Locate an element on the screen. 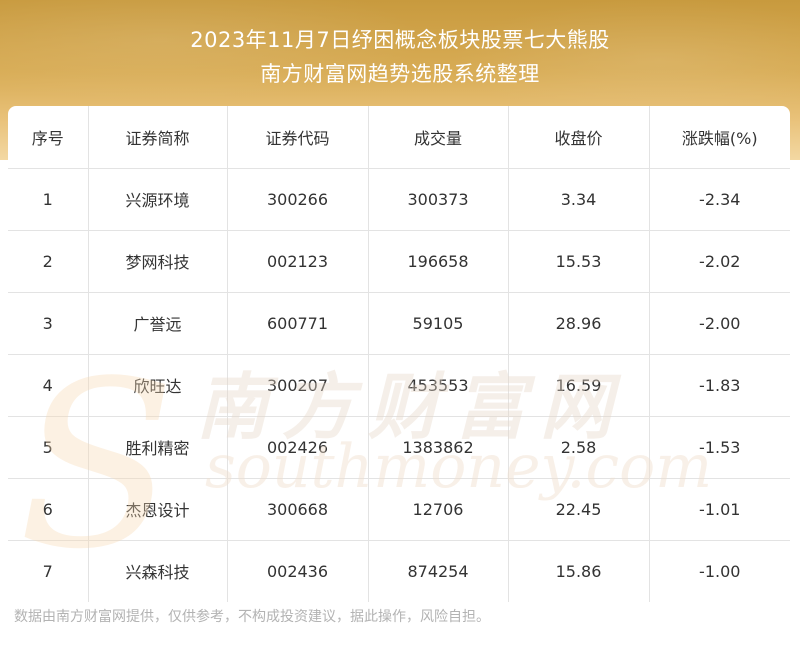 The image size is (800, 646). table-row: 1 兴源环境 300266 300373 3.34 -2.34 is located at coordinates (399, 199).